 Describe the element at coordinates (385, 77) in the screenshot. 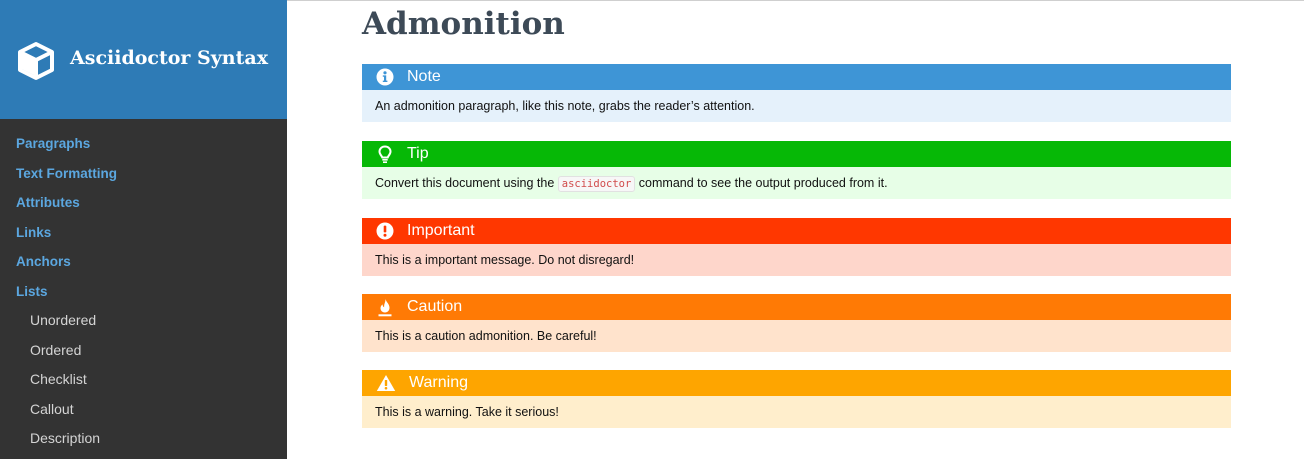

I see `info-icon` at that location.